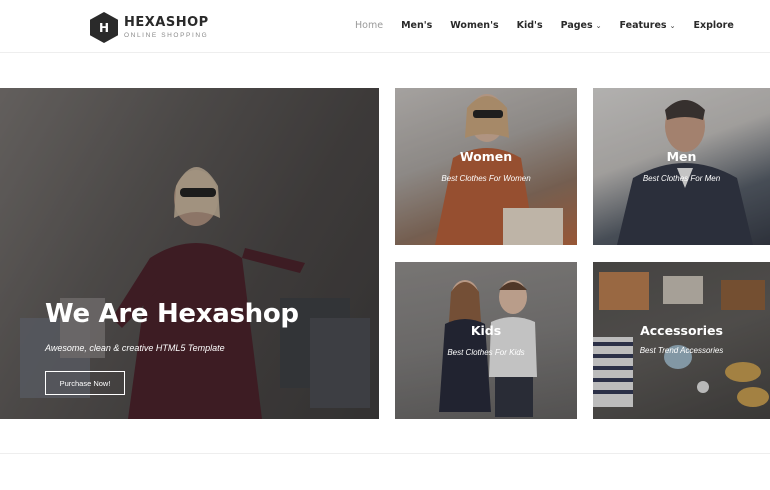 The height and width of the screenshot is (490, 770). I want to click on brand-logo: H HEXASHOP ONLINE SHOPPING, so click(149, 27).